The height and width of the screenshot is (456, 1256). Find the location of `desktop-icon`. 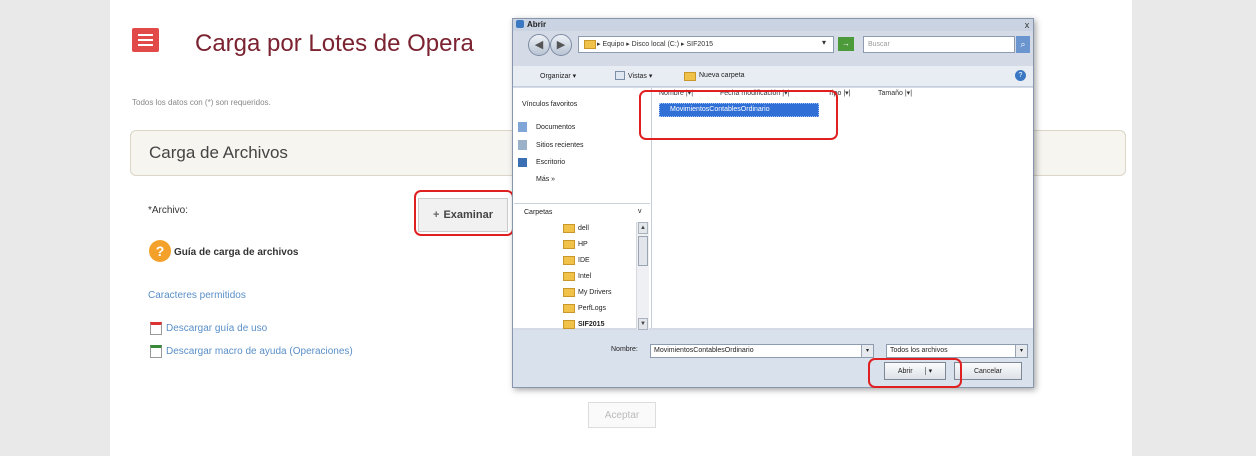

desktop-icon is located at coordinates (522, 162).